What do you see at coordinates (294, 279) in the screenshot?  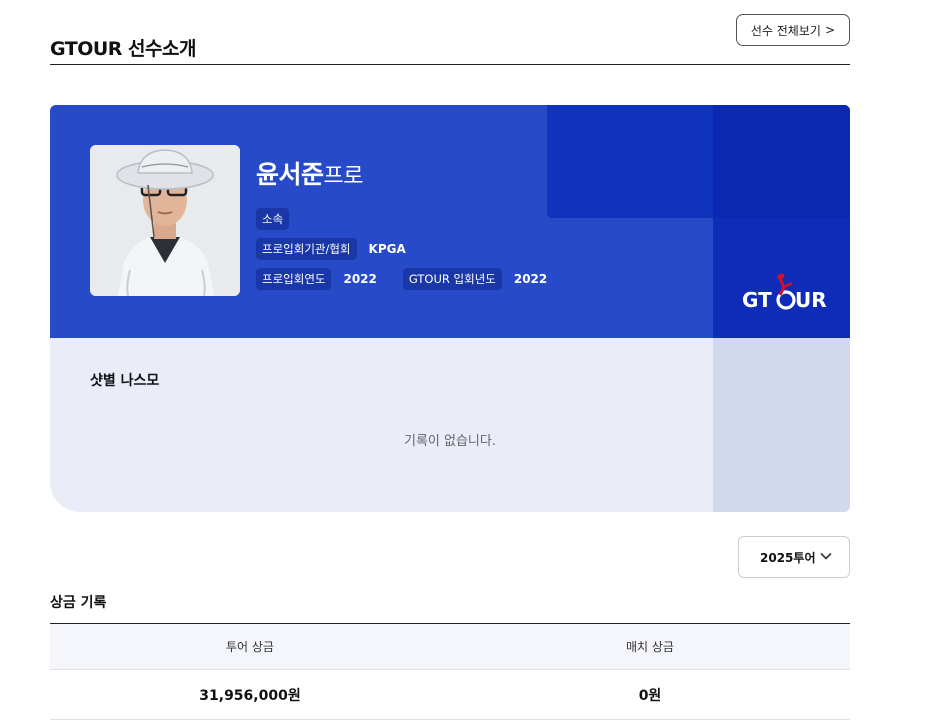 I see `join-year-label: 프로입회연도` at bounding box center [294, 279].